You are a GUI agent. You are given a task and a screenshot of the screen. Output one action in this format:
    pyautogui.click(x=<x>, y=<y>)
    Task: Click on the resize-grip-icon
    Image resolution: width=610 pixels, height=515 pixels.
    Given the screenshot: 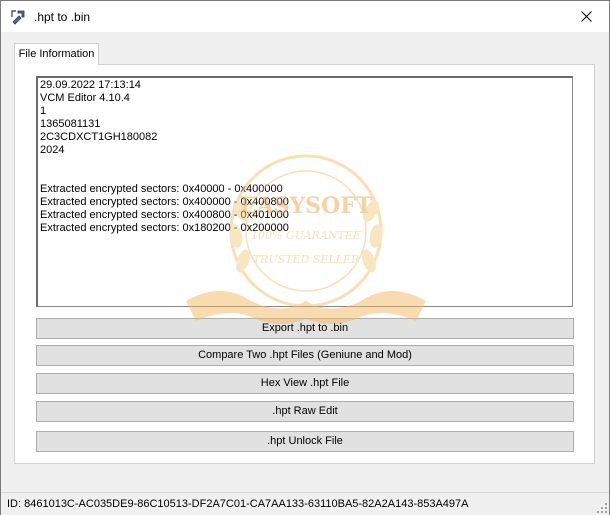 What is the action you would take?
    pyautogui.click(x=602, y=508)
    